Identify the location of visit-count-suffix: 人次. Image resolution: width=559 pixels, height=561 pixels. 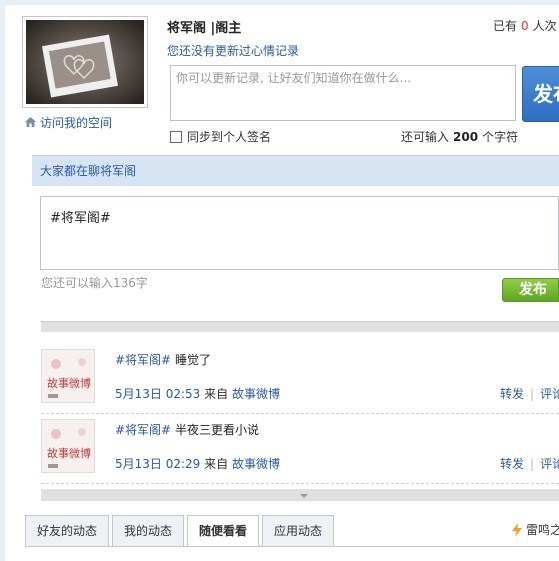
(544, 26).